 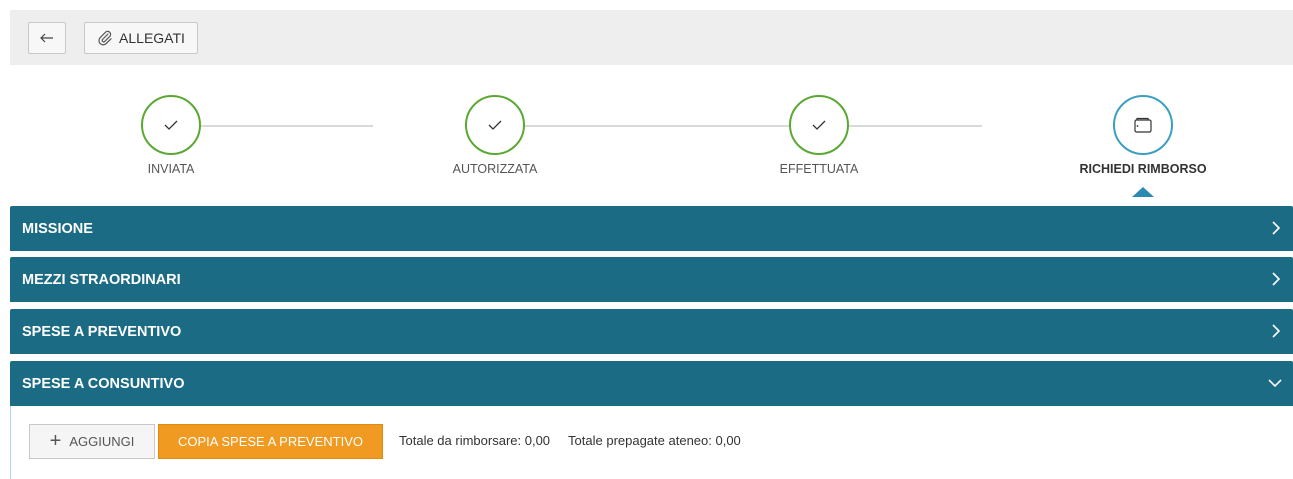 What do you see at coordinates (475, 440) in the screenshot?
I see `total-refund: Totale da rimborsare: 0,00` at bounding box center [475, 440].